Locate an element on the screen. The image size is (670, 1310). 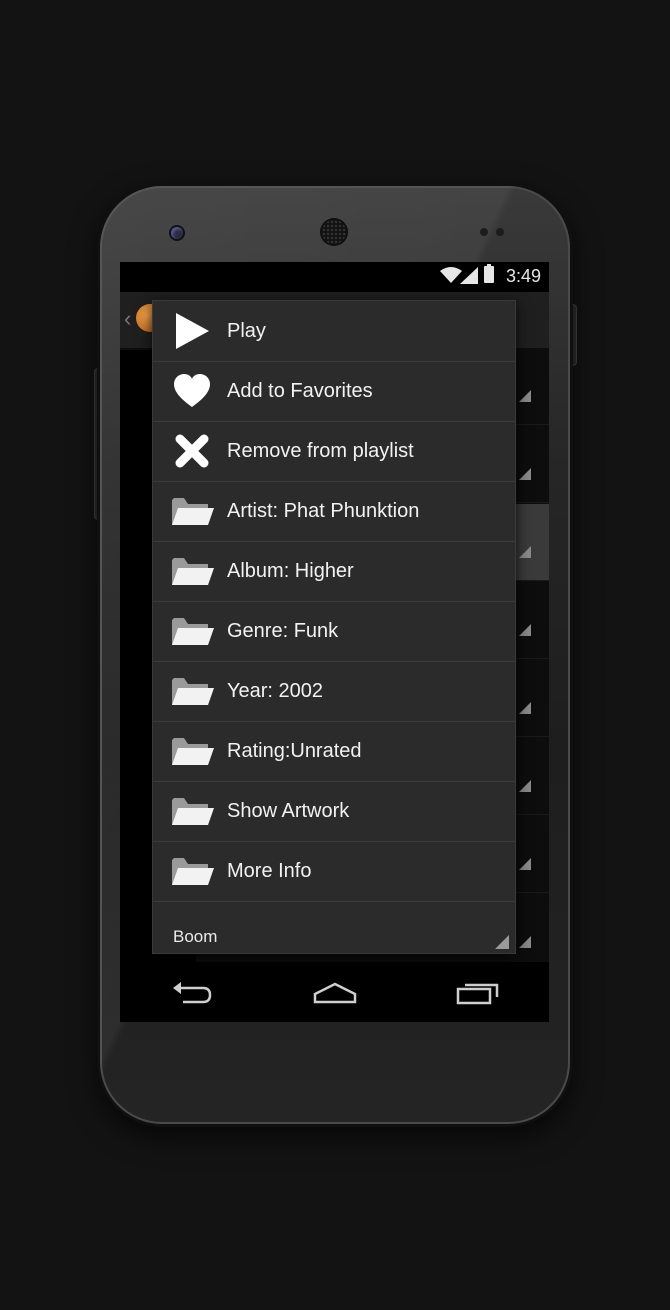
signal-icon is located at coordinates (469, 278).